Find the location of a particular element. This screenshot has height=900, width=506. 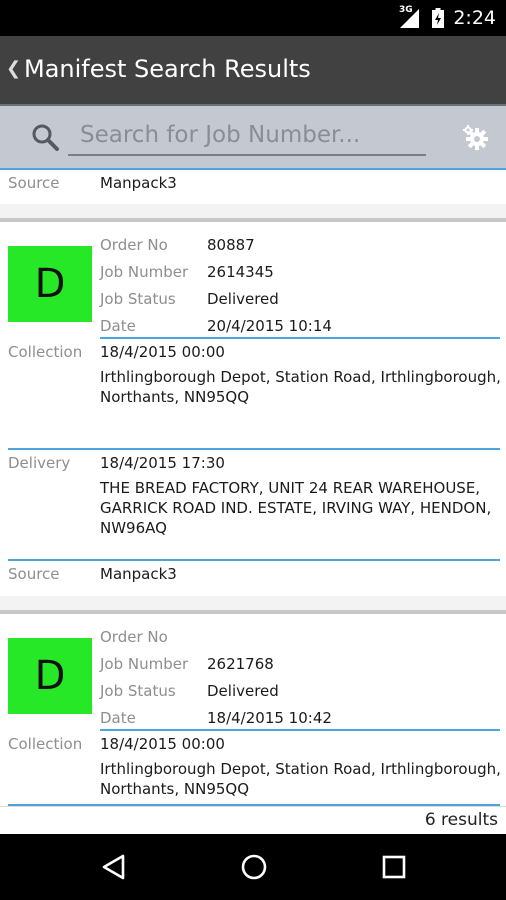

page-title: Manifest Search Results is located at coordinates (167, 69).